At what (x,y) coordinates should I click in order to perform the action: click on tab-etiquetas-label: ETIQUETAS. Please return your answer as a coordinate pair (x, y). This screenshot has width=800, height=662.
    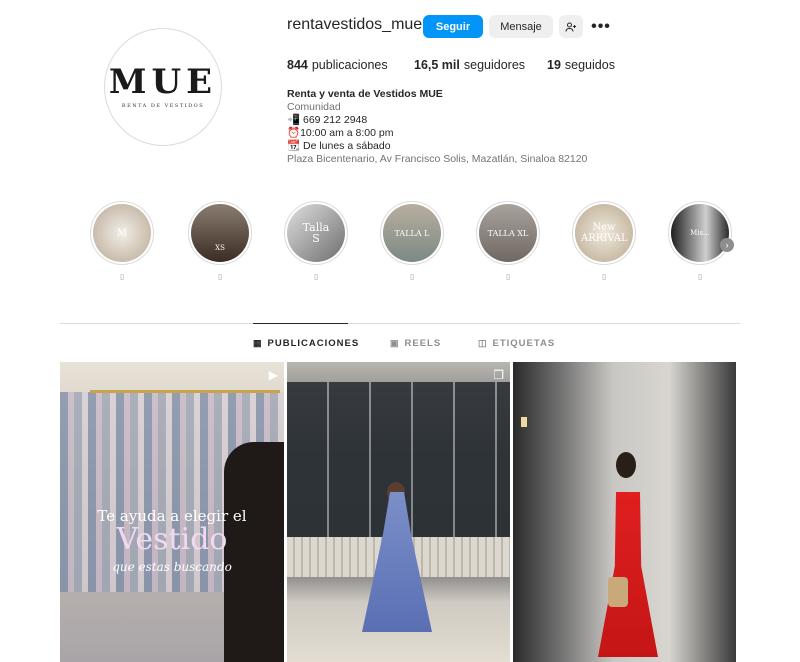
    Looking at the image, I should click on (524, 343).